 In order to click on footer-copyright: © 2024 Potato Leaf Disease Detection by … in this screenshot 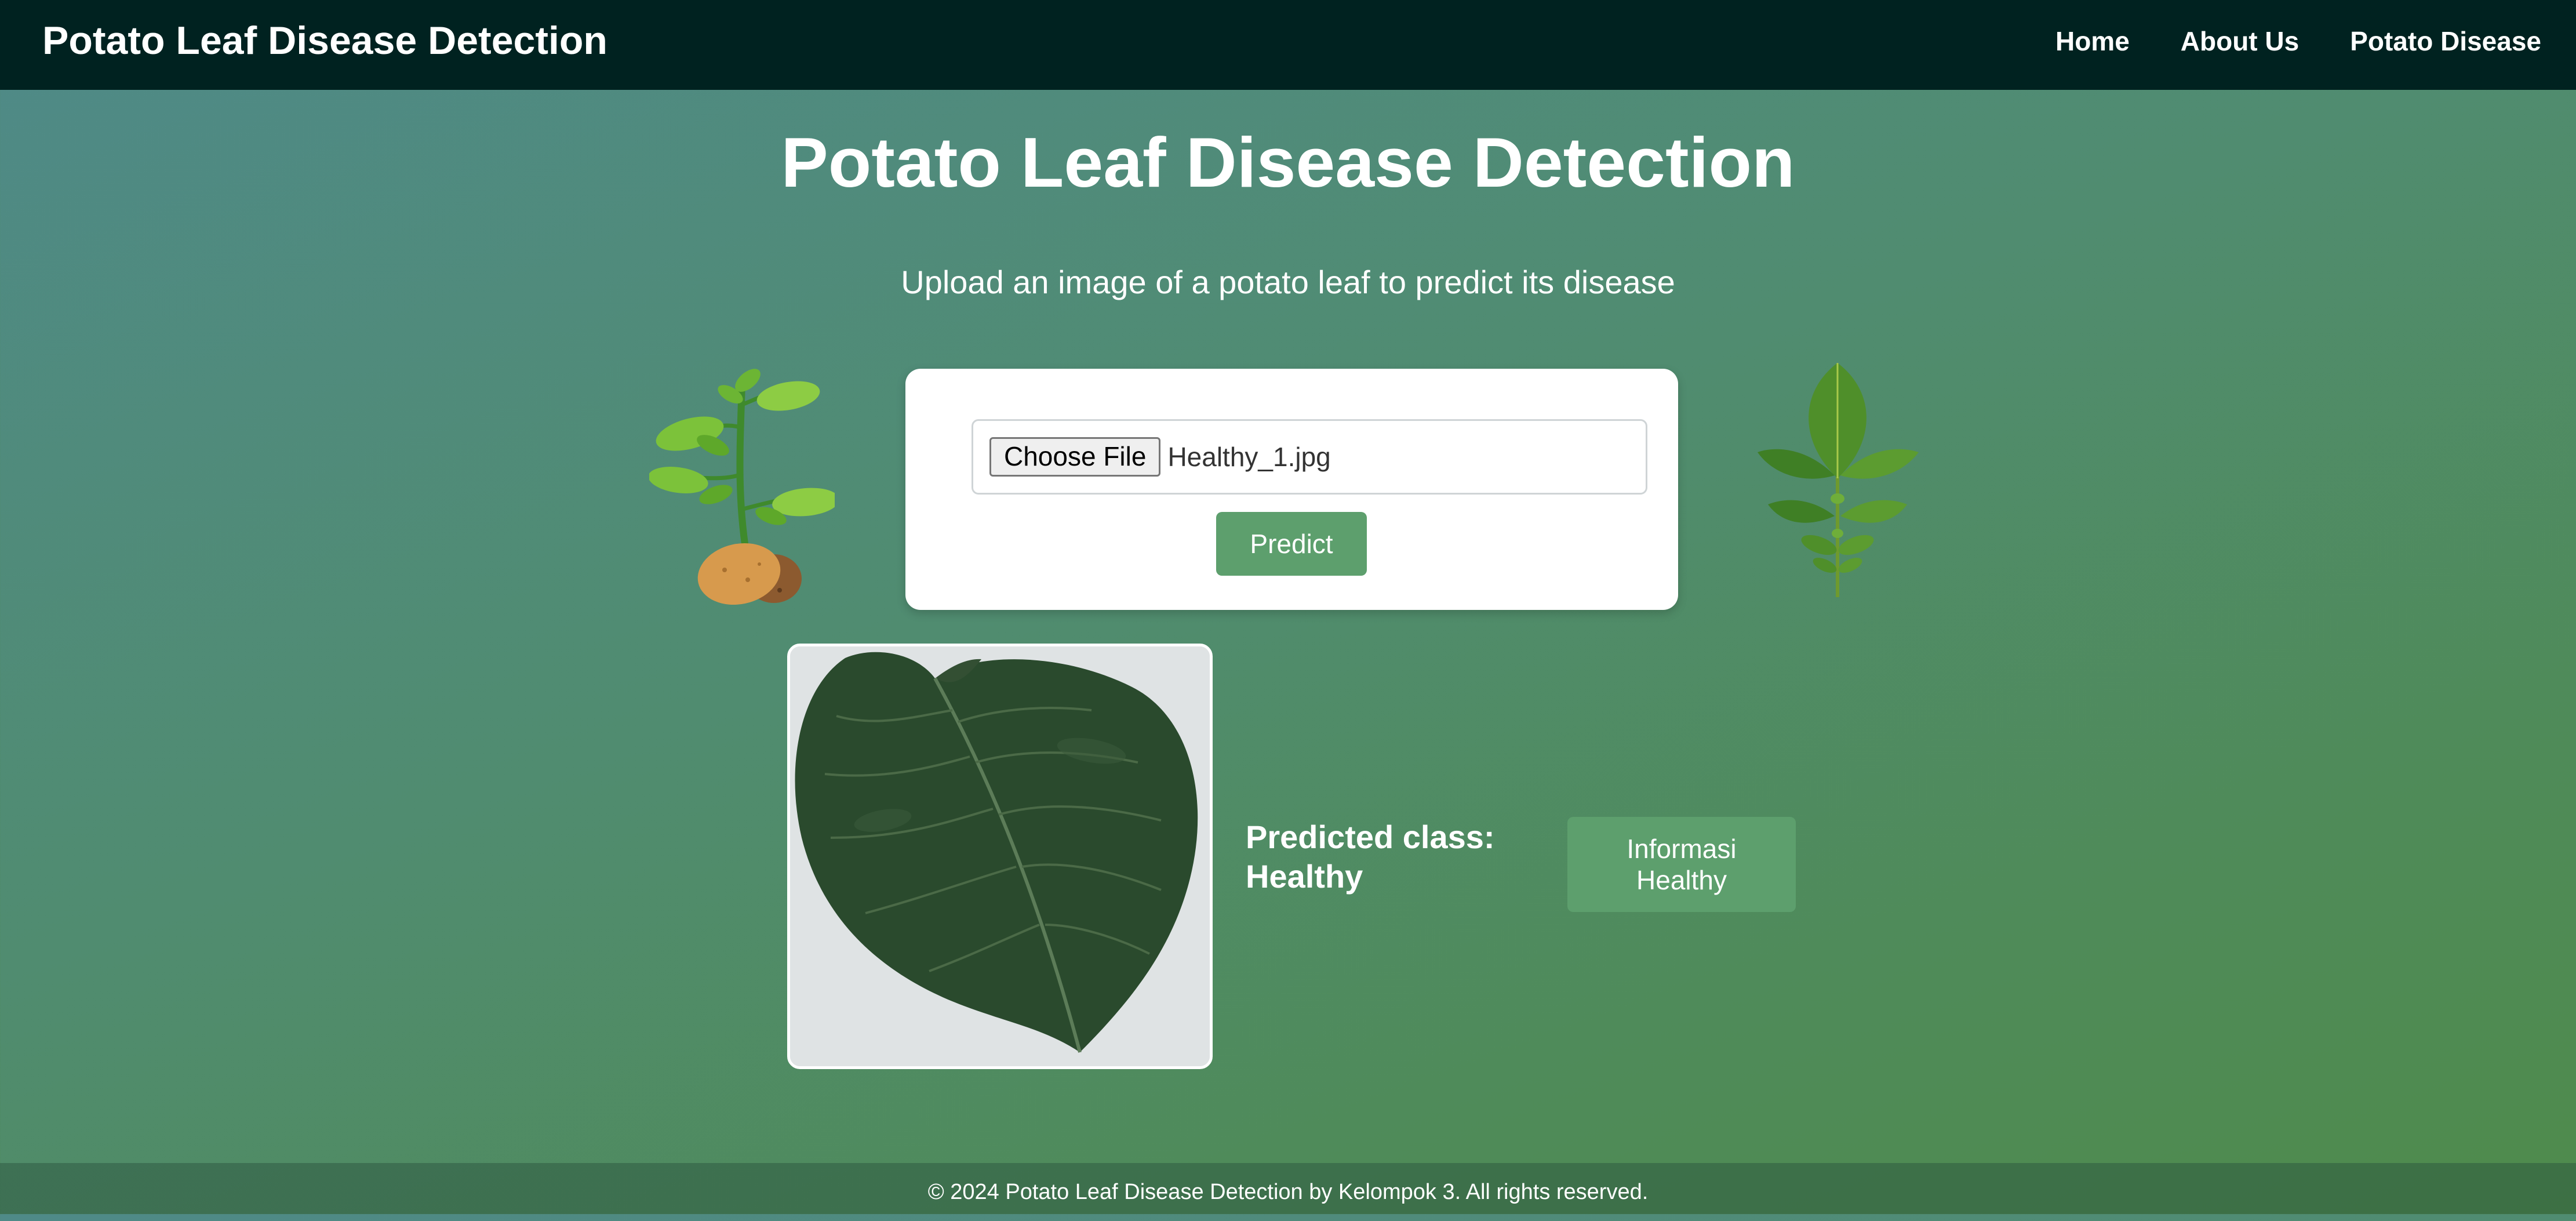, I will do `click(1288, 1188)`.